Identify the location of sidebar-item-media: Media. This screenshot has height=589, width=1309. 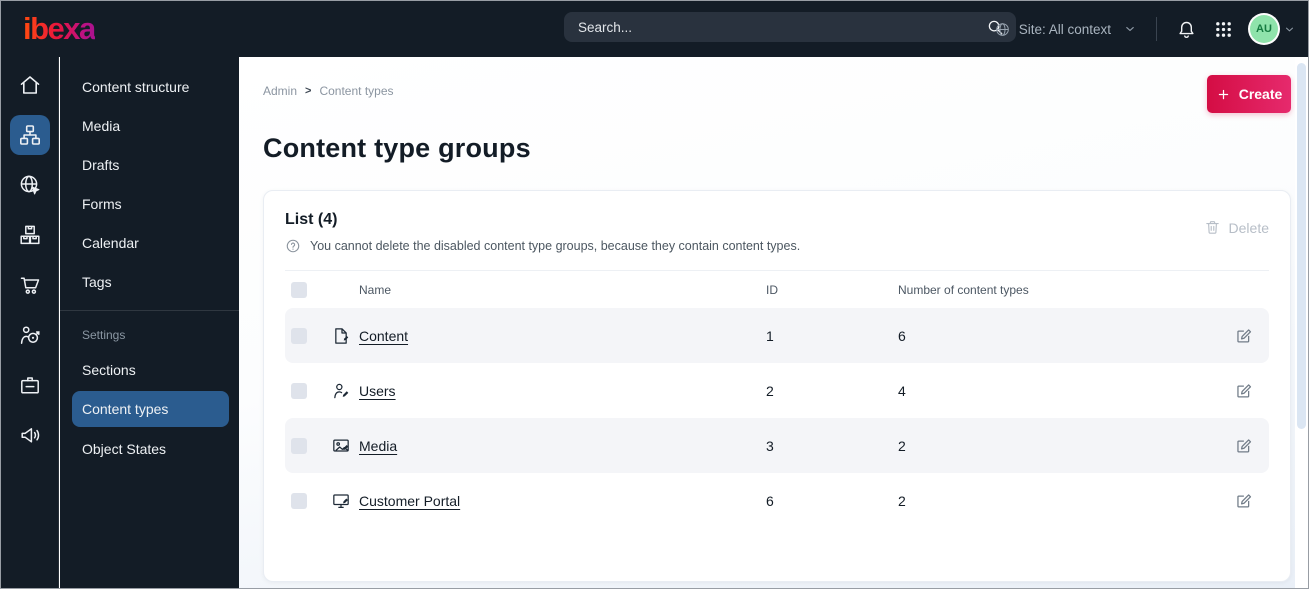
(149, 125).